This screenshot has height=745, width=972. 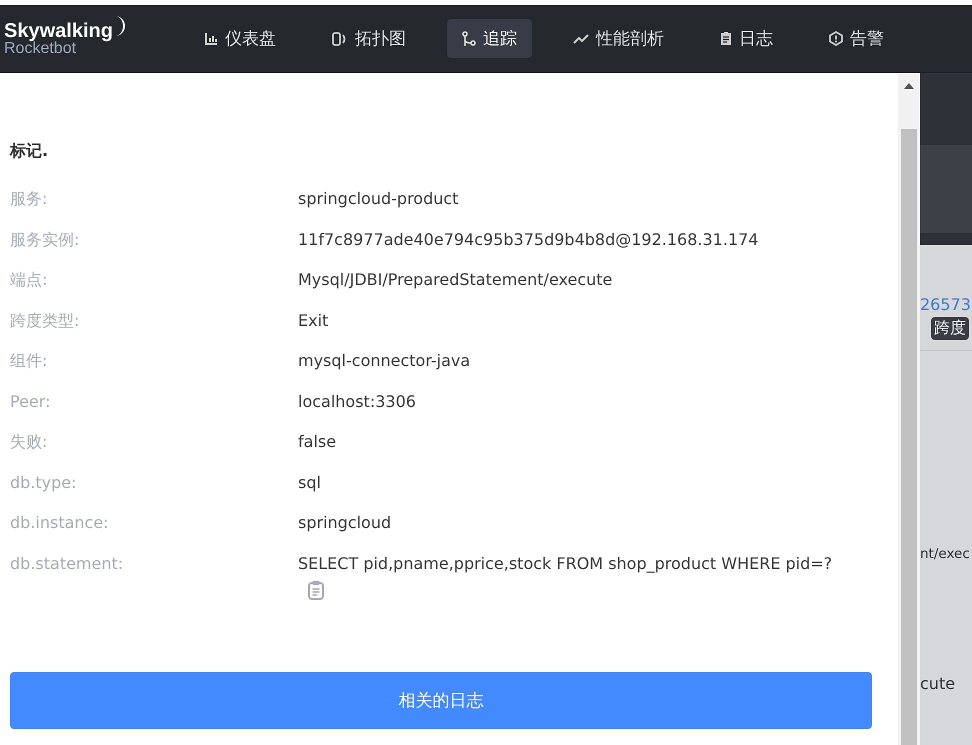 What do you see at coordinates (211, 39) in the screenshot?
I see `bar-chart-icon` at bounding box center [211, 39].